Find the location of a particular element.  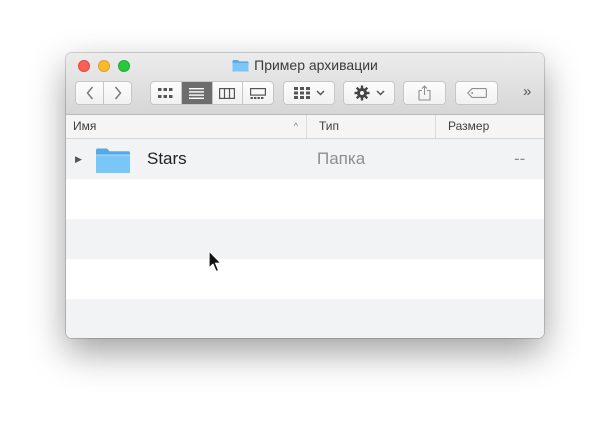

action-button is located at coordinates (369, 93).